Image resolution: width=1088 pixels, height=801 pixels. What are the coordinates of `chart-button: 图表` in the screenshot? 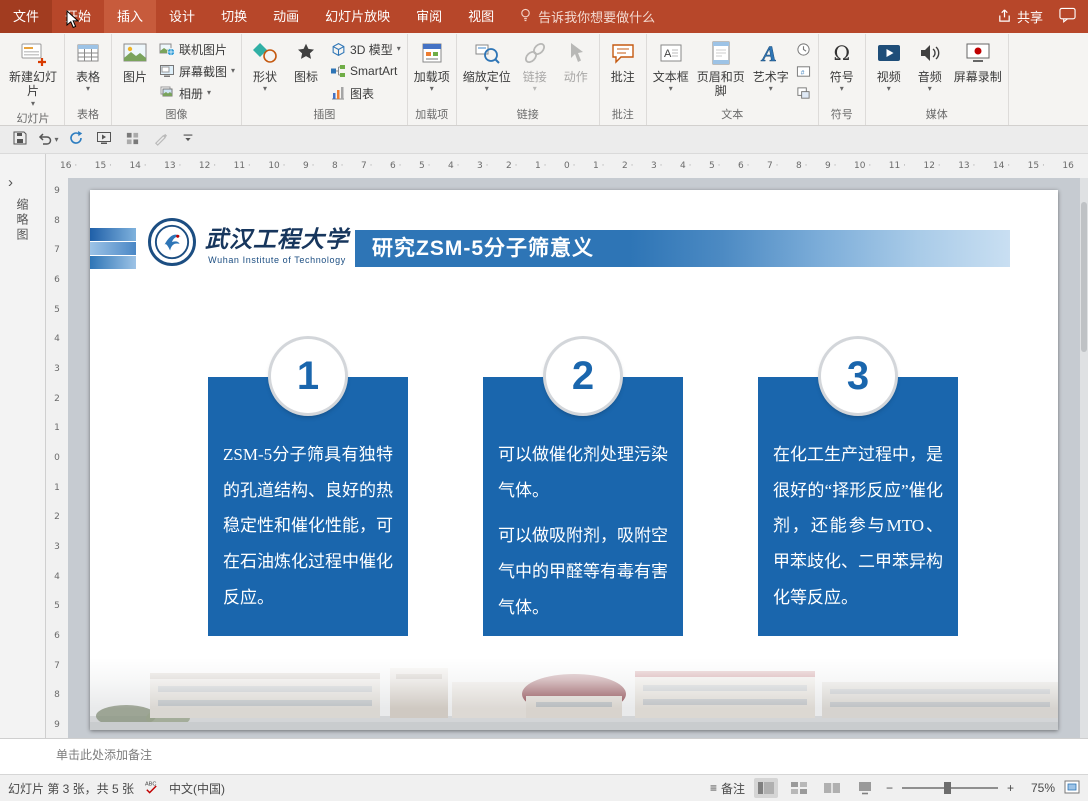 It's located at (365, 93).